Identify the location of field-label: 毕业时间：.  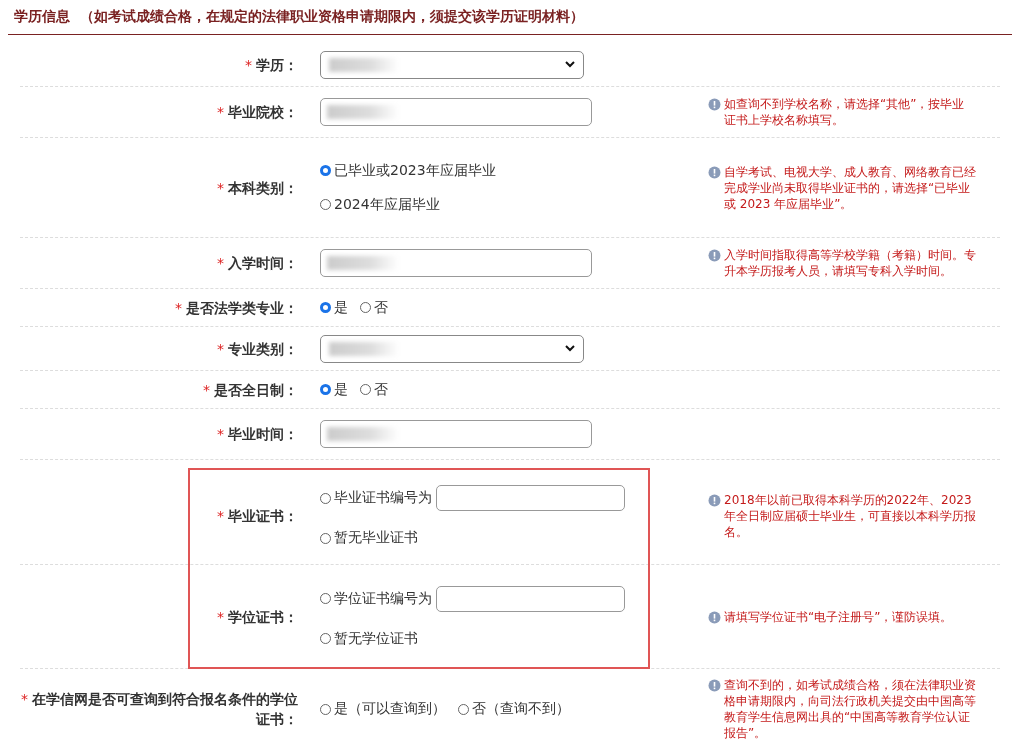
(263, 434).